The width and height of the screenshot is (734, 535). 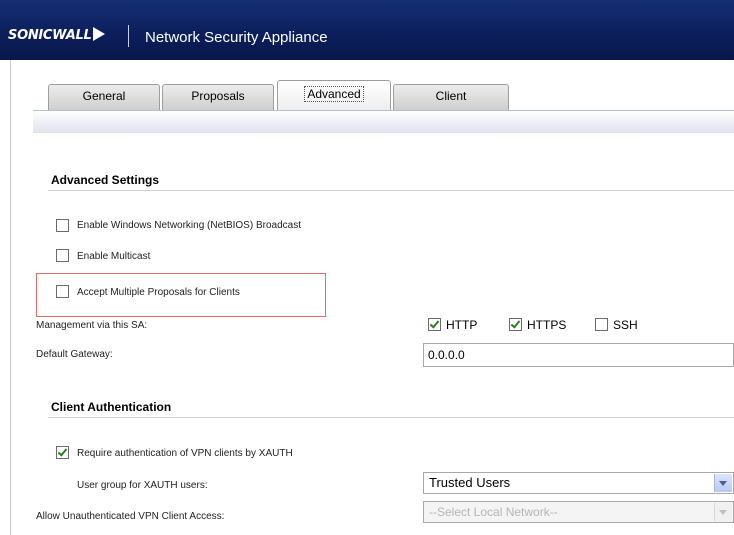 What do you see at coordinates (114, 256) in the screenshot?
I see `multicast-label: Enable Multicast` at bounding box center [114, 256].